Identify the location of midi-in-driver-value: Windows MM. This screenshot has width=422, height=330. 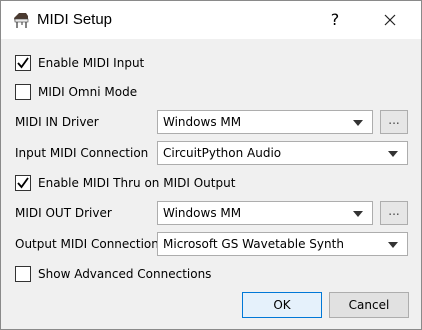
(202, 122).